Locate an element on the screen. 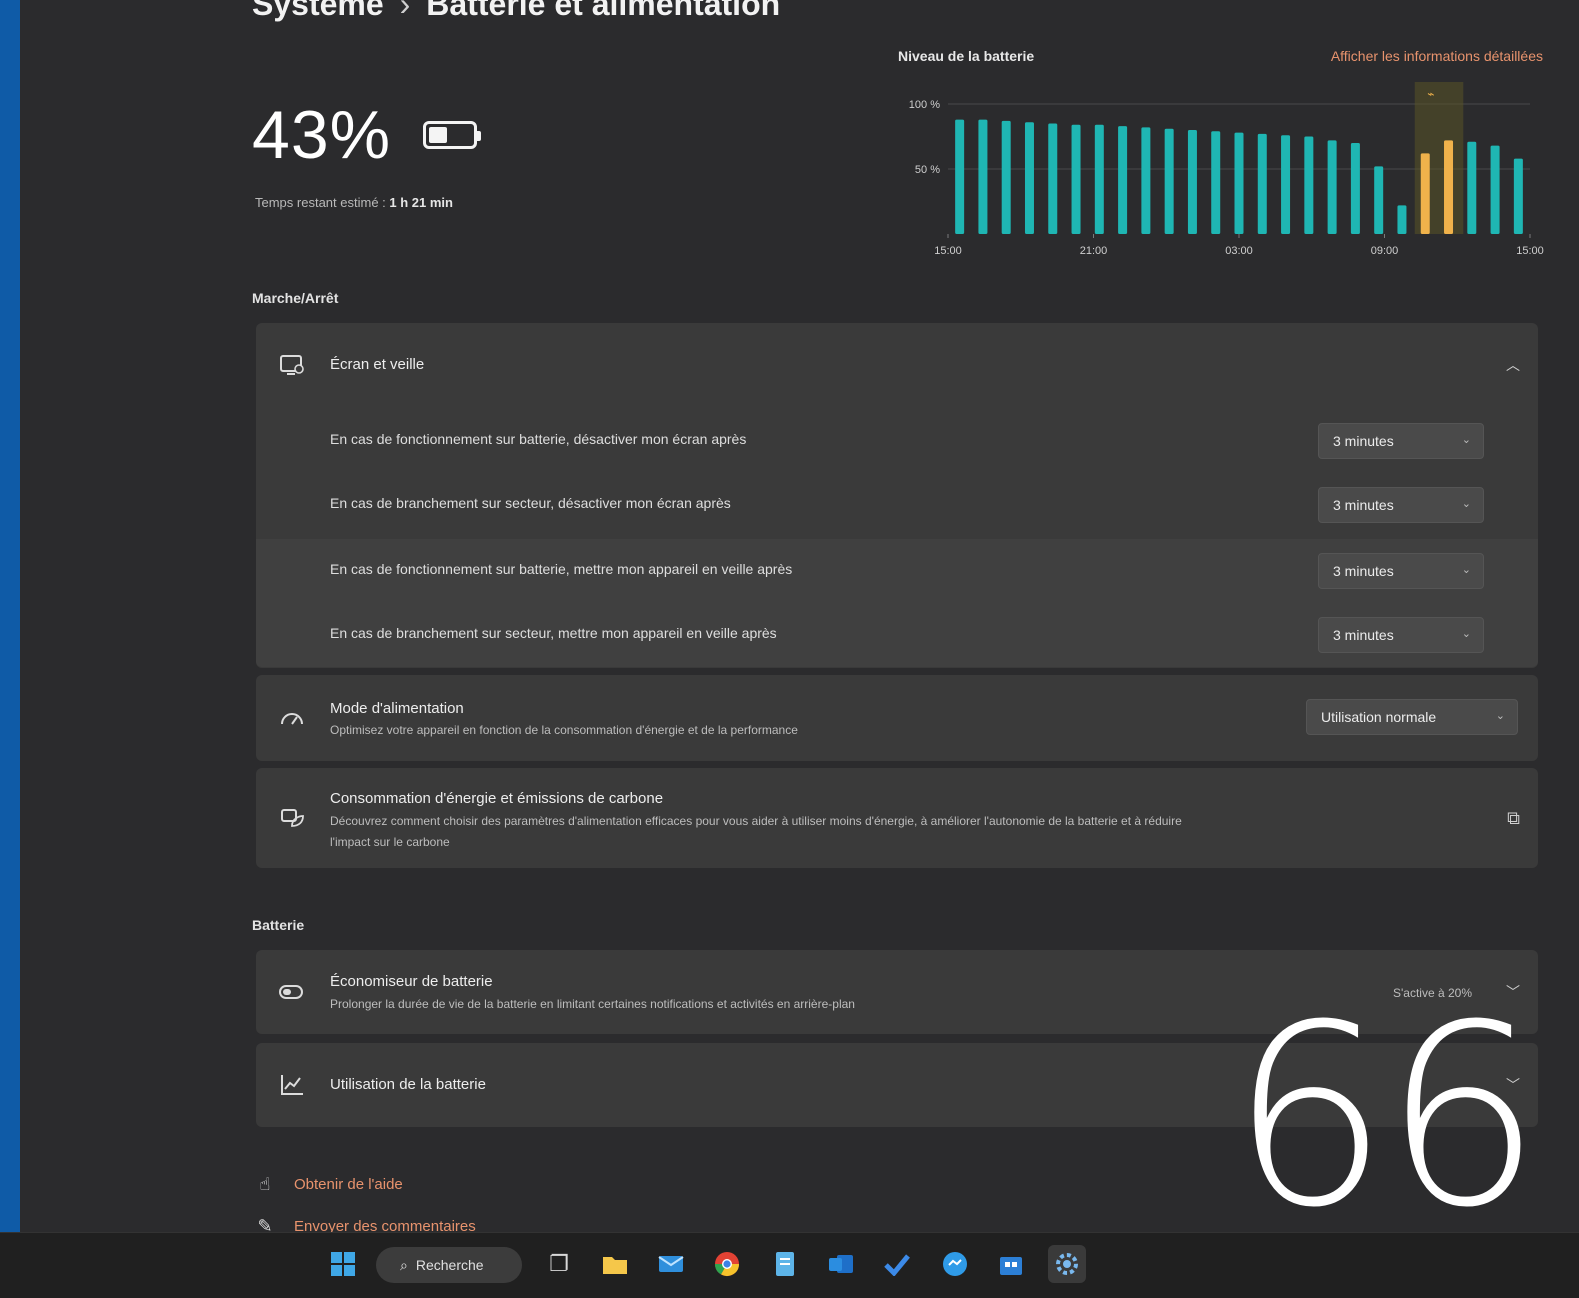  todo-check-icon is located at coordinates (897, 1264).